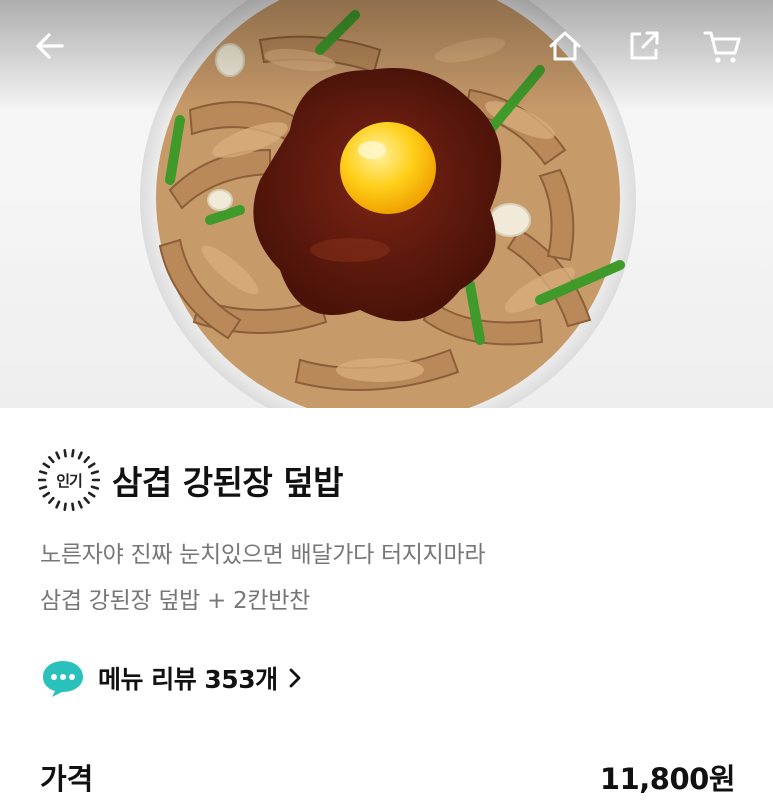  What do you see at coordinates (294, 678) in the screenshot?
I see `chevron-right-icon` at bounding box center [294, 678].